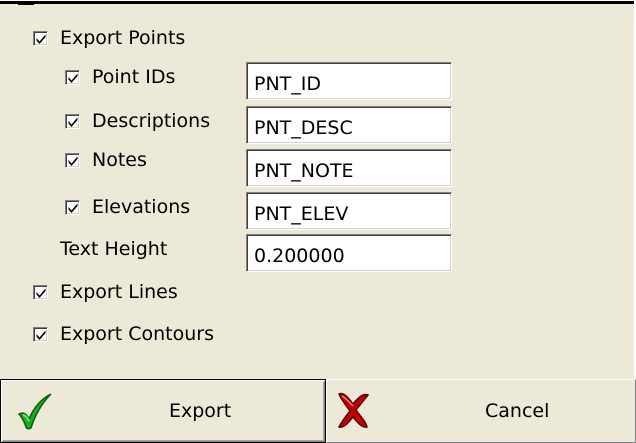 The image size is (636, 443). I want to click on export-contours-option: Export Contours, so click(123, 334).